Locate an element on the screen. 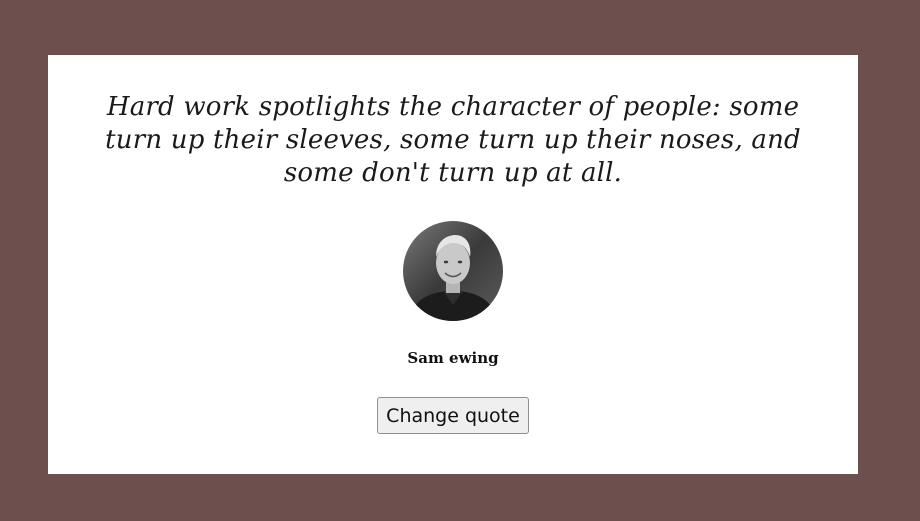  quote-author: Sam ewing is located at coordinates (453, 358).